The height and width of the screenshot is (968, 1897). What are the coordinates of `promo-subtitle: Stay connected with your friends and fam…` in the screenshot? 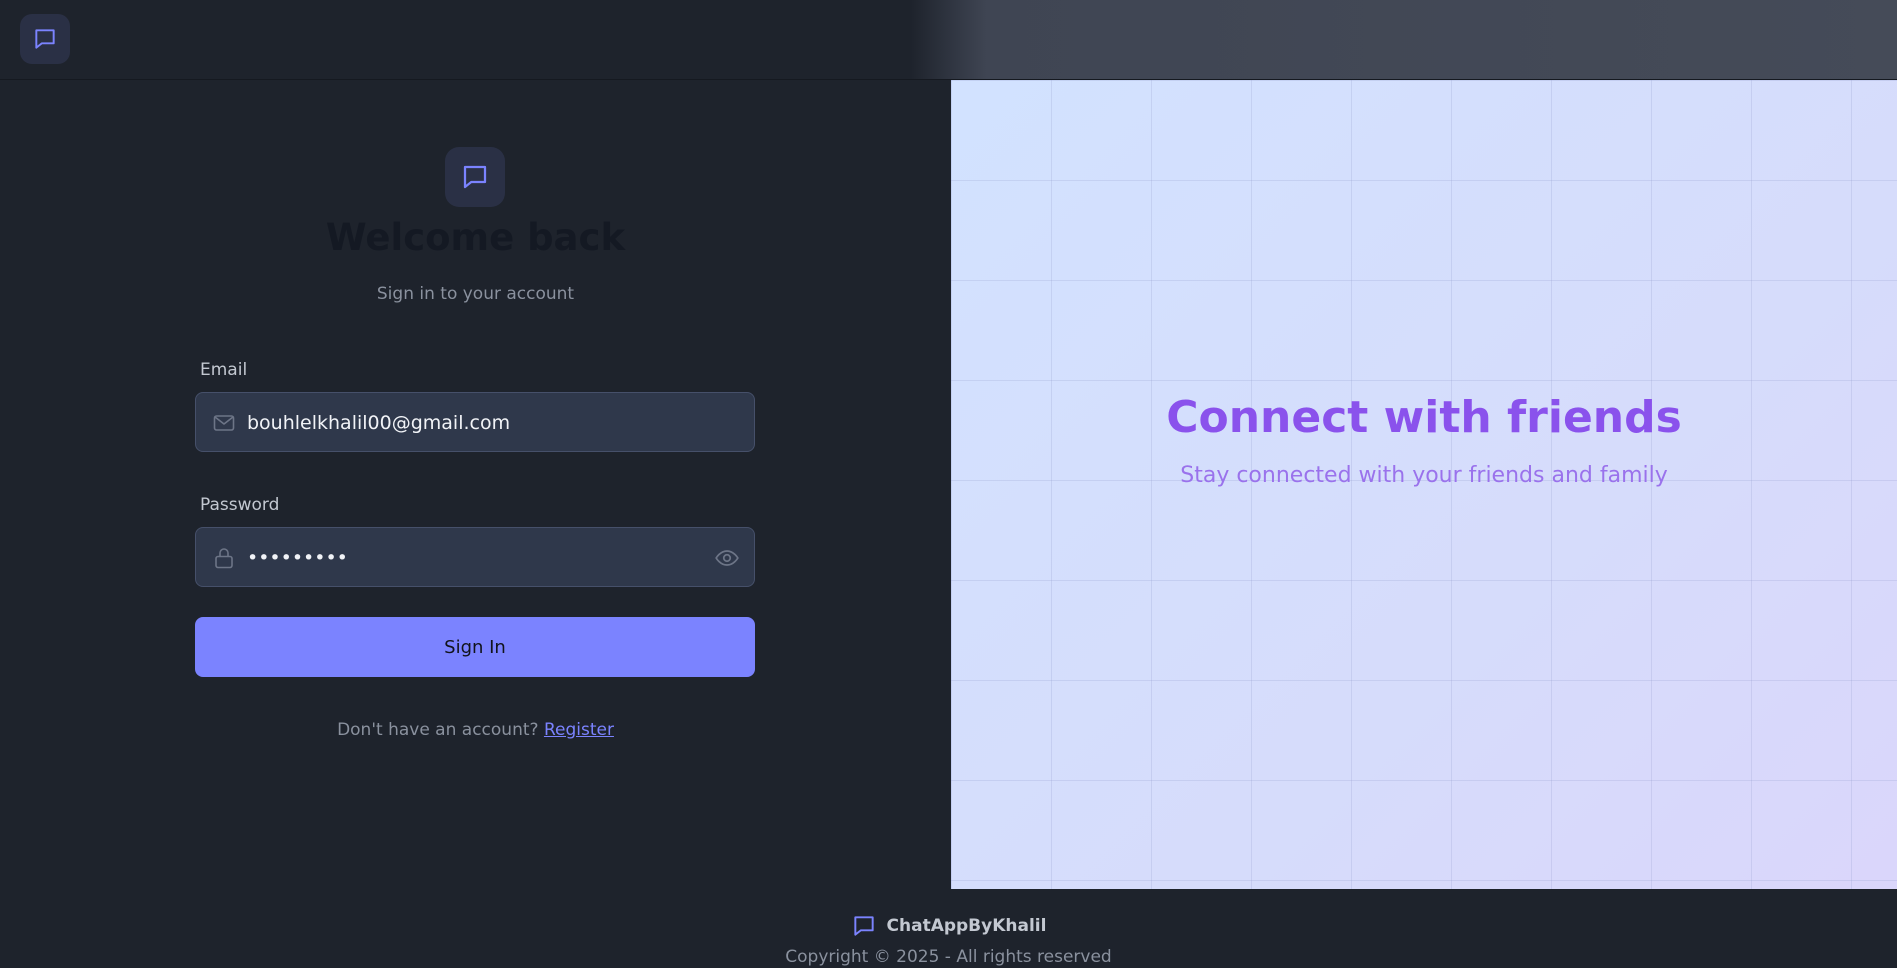 It's located at (1424, 475).